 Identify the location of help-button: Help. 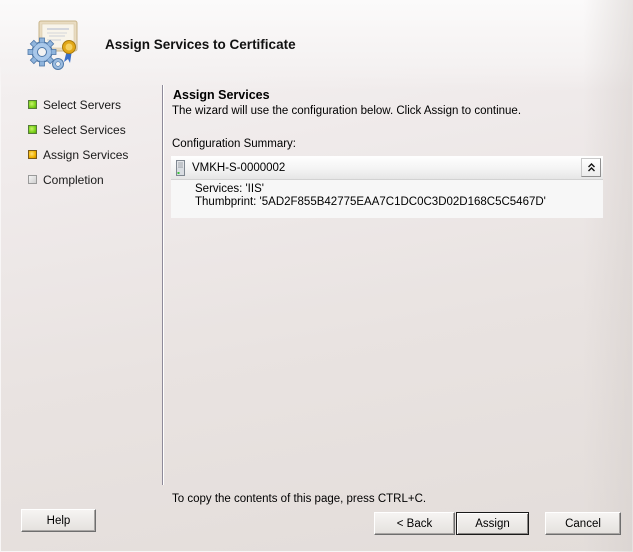
(58, 520).